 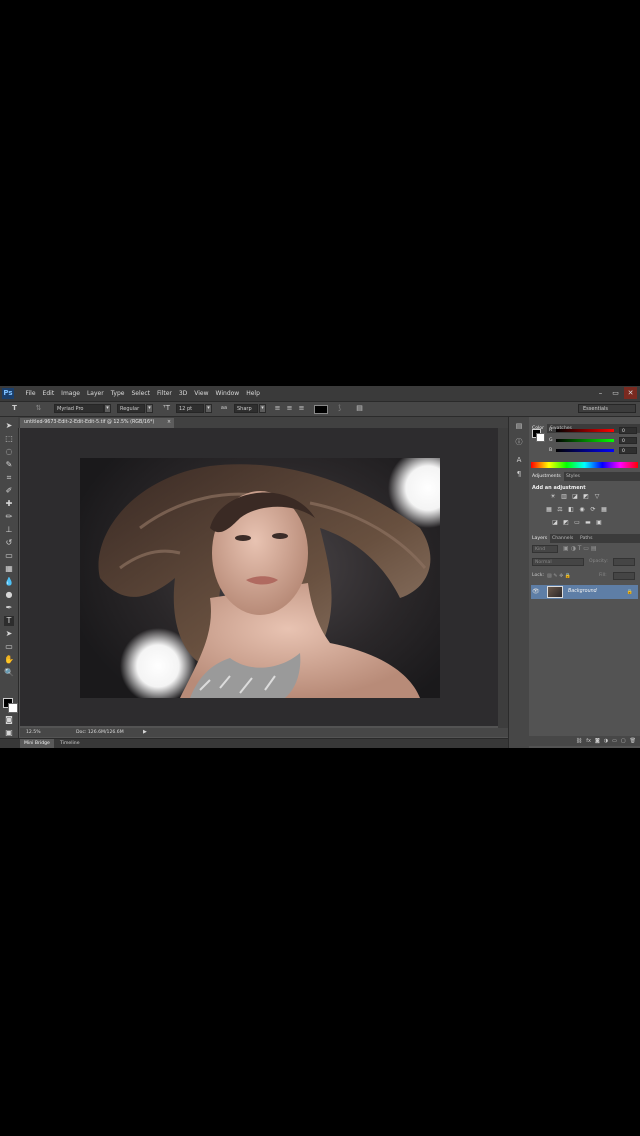 What do you see at coordinates (545, 549) in the screenshot?
I see `layer-filter-kind: Kind` at bounding box center [545, 549].